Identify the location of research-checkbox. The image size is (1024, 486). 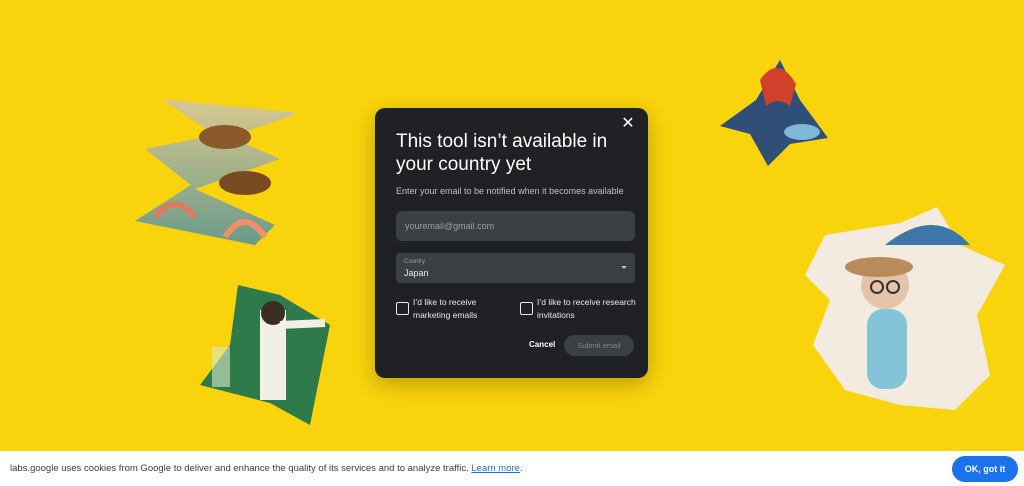
(526, 308).